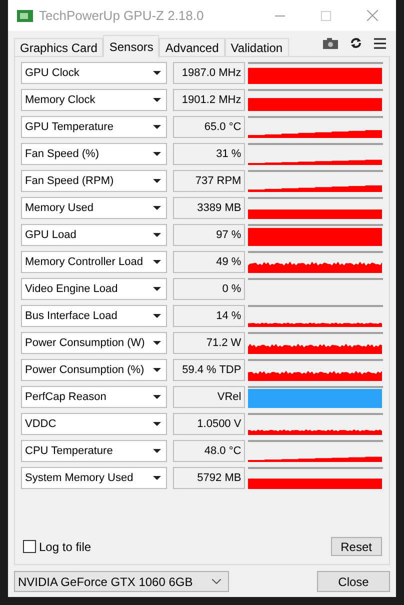 Image resolution: width=404 pixels, height=605 pixels. What do you see at coordinates (209, 73) in the screenshot?
I see `sensor-value: 1987.0 MHz` at bounding box center [209, 73].